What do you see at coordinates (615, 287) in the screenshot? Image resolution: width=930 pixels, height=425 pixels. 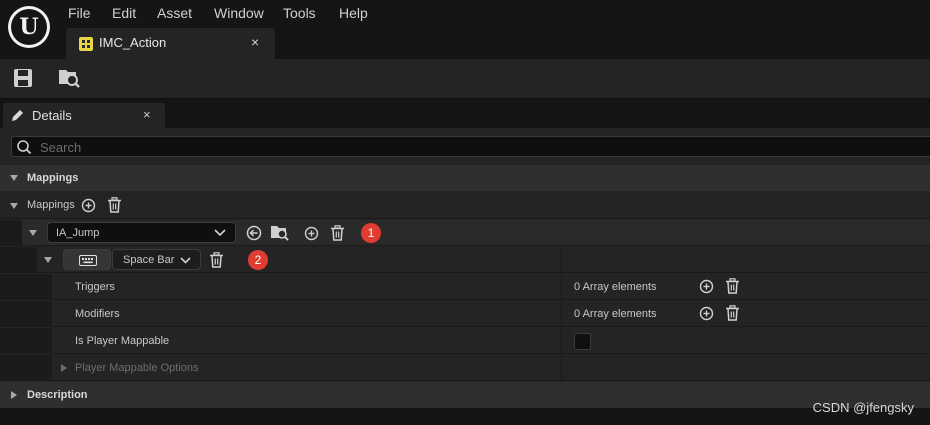 I see `triggers-value: 0 Array elements` at bounding box center [615, 287].